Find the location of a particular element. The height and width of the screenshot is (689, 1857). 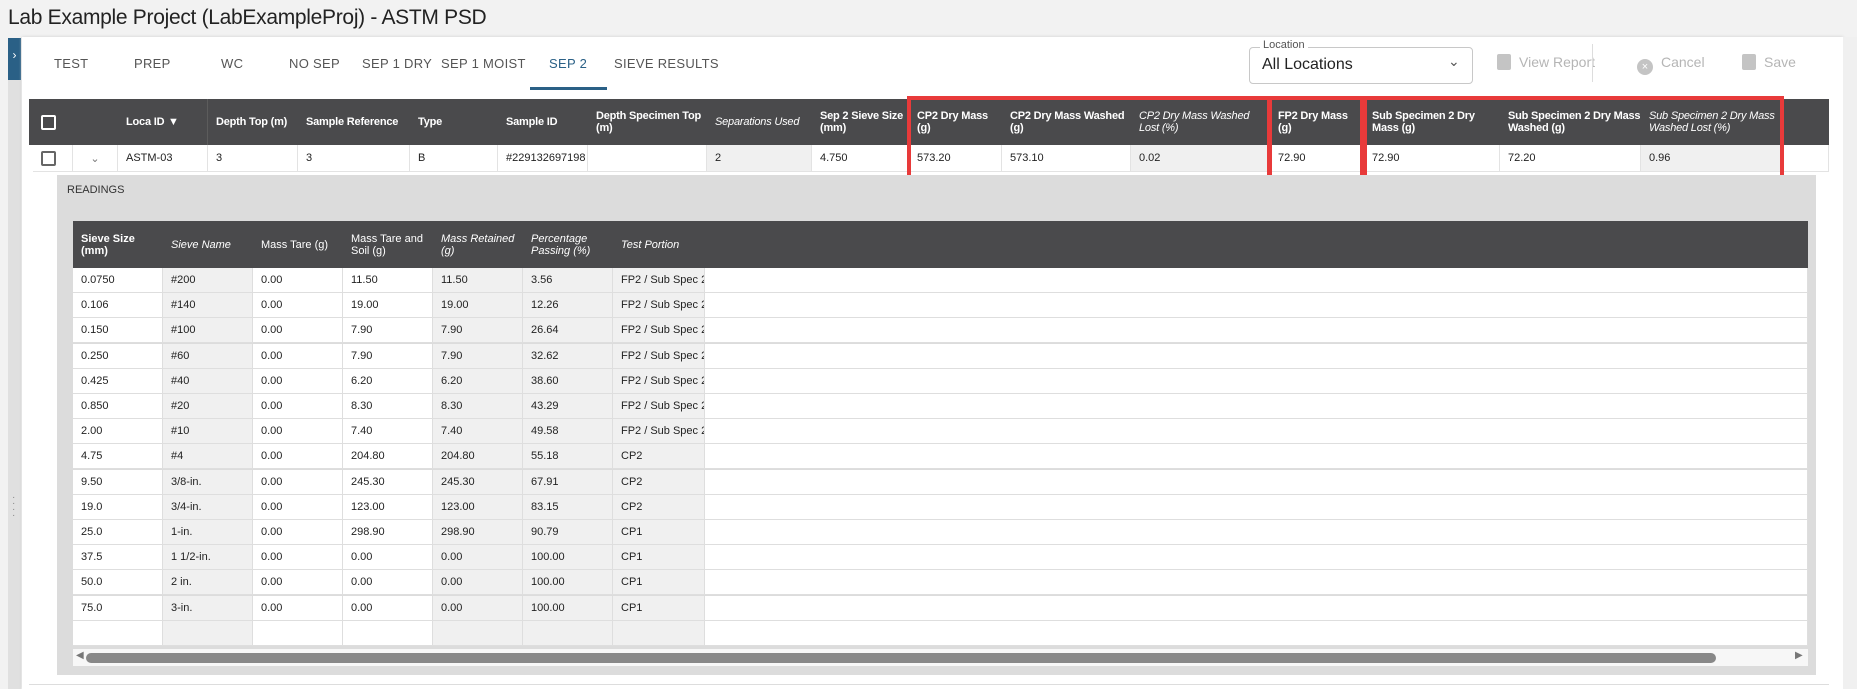

column-header: Sep 2 Sieve Size (mm) is located at coordinates (860, 122).